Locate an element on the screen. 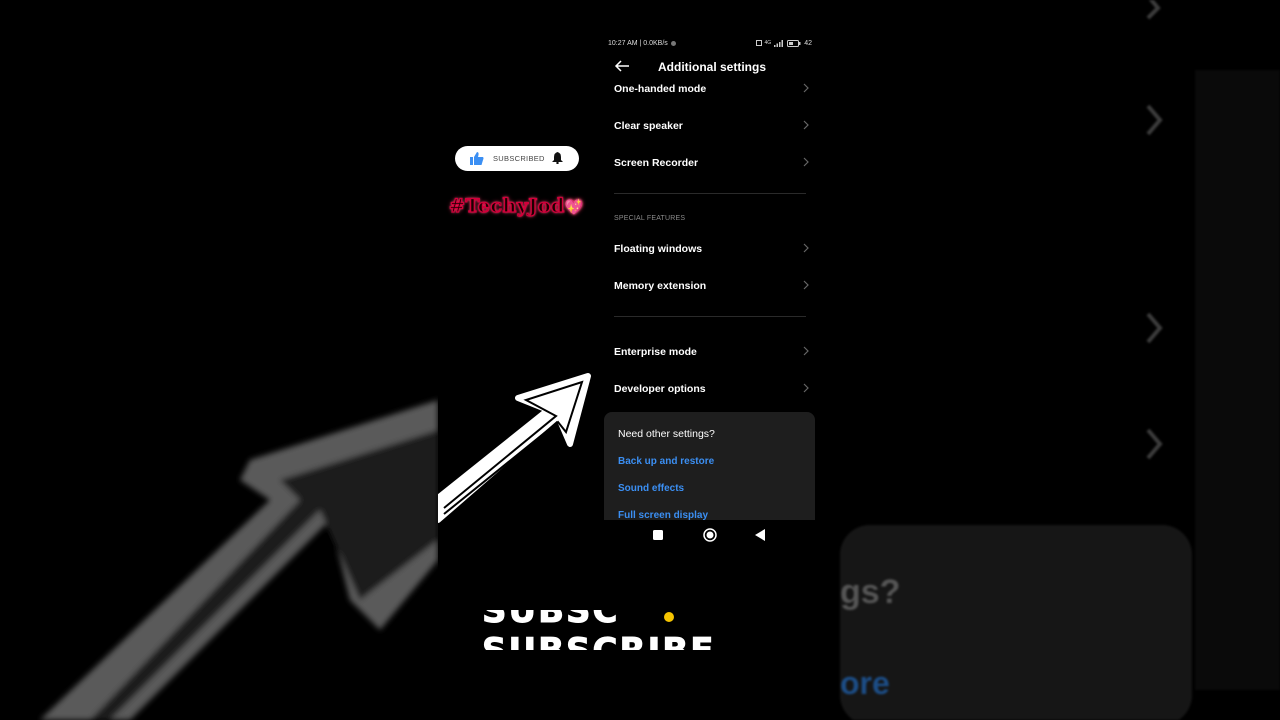  setting-item-label: Memory extension is located at coordinates (660, 286).